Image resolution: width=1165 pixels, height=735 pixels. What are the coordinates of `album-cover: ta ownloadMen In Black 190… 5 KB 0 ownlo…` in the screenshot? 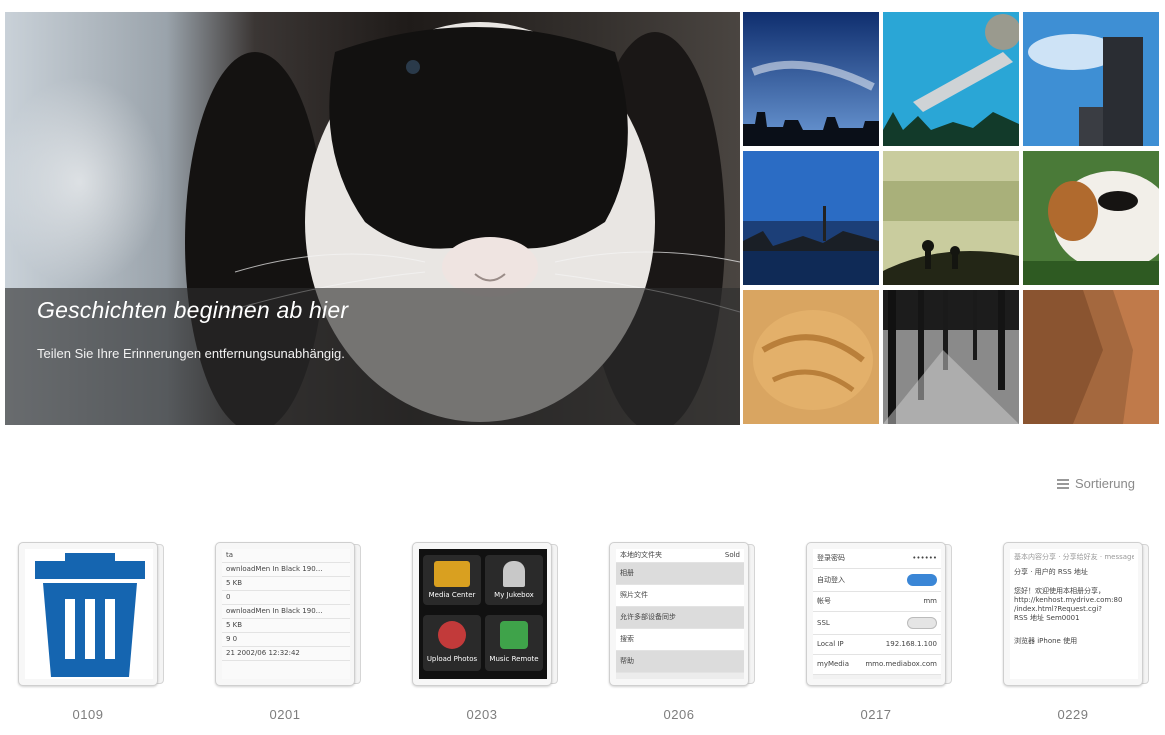 It's located at (285, 614).